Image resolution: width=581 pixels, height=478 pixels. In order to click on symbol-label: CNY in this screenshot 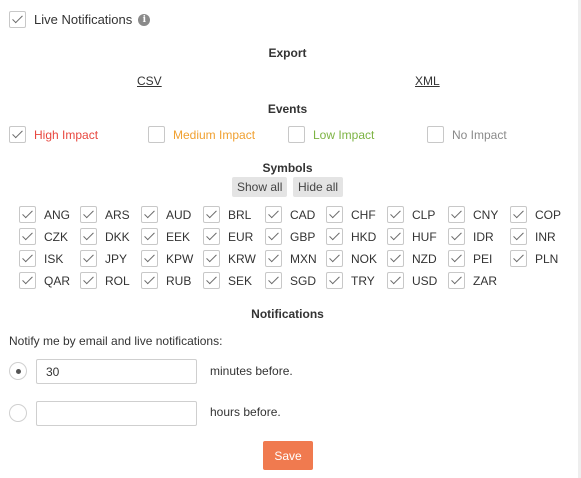, I will do `click(486, 214)`.